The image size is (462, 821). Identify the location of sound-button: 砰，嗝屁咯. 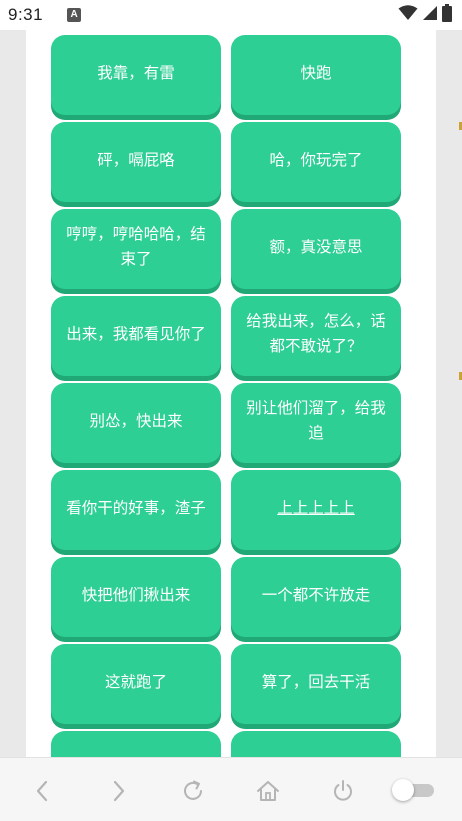
(136, 162).